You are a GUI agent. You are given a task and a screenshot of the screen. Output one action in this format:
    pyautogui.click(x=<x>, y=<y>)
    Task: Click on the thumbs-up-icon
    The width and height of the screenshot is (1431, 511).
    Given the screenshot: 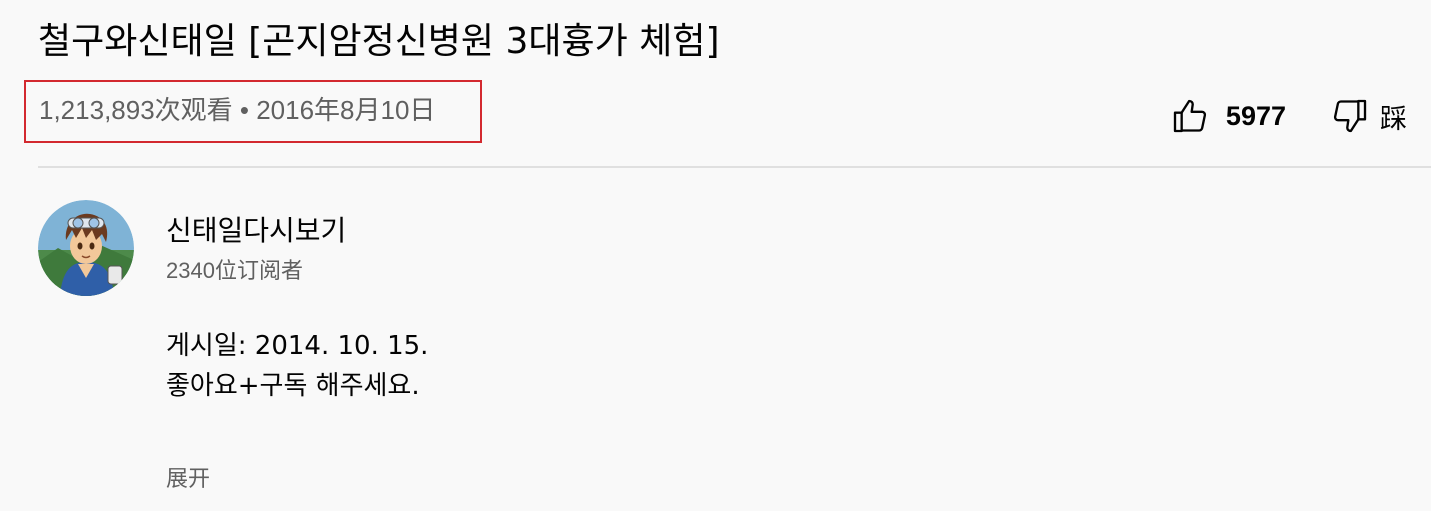 What is the action you would take?
    pyautogui.click(x=1190, y=116)
    